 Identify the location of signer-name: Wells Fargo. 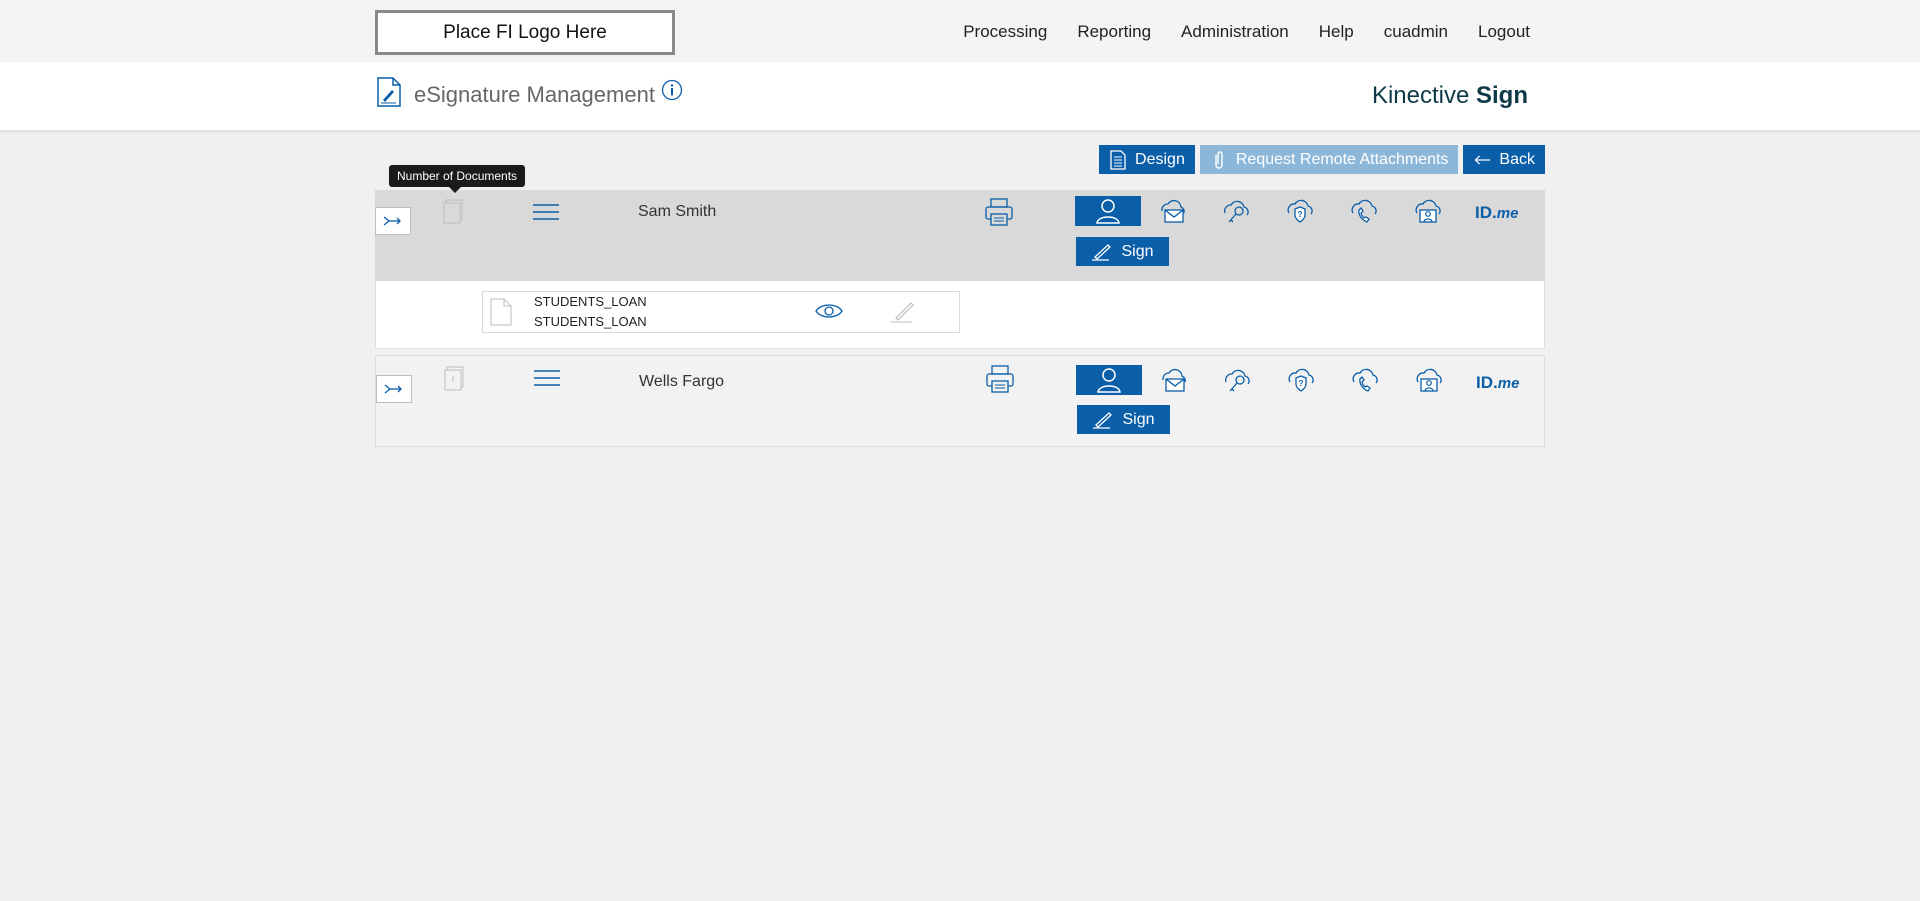
(682, 381).